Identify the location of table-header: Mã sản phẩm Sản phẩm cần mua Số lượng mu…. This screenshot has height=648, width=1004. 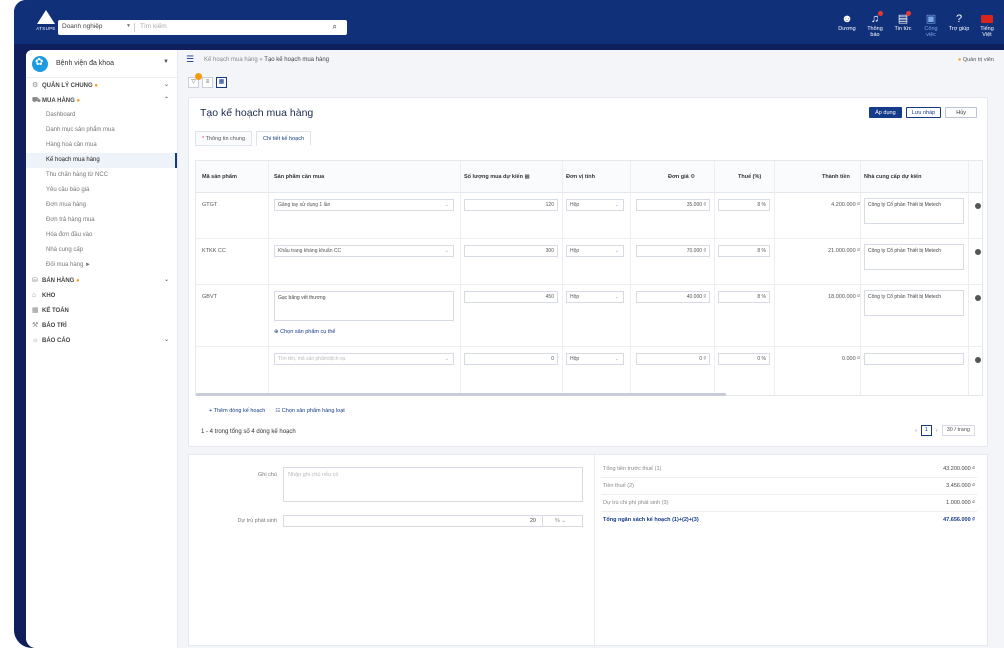
(589, 177).